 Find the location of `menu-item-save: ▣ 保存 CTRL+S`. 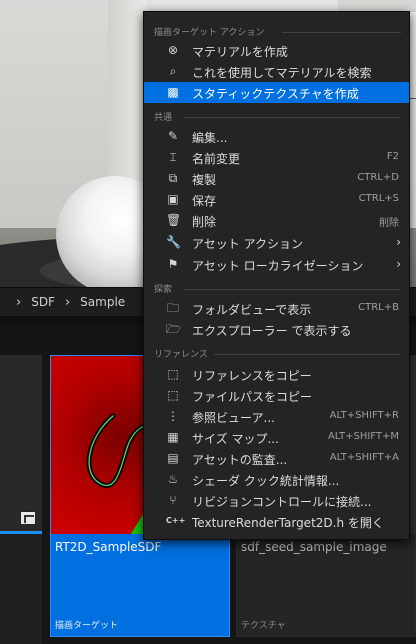

menu-item-save: ▣ 保存 CTRL+S is located at coordinates (276, 199).